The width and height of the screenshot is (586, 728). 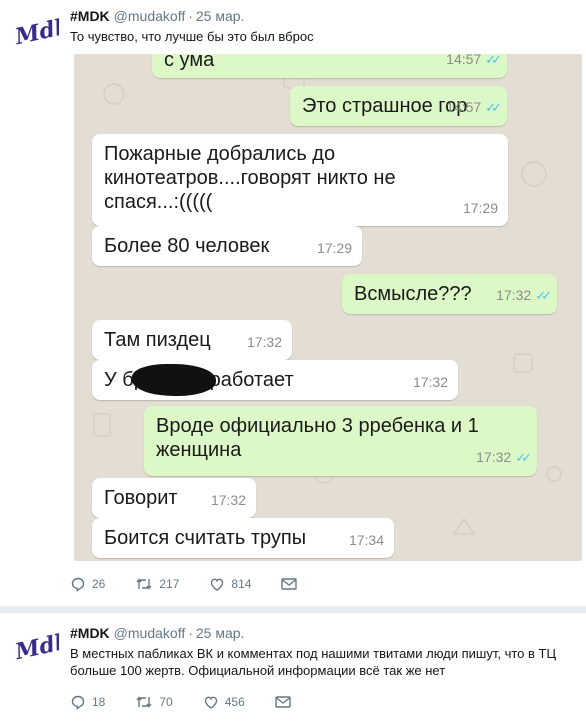 I want to click on message-incoming: Более 80 человек 17:29, so click(x=227, y=246).